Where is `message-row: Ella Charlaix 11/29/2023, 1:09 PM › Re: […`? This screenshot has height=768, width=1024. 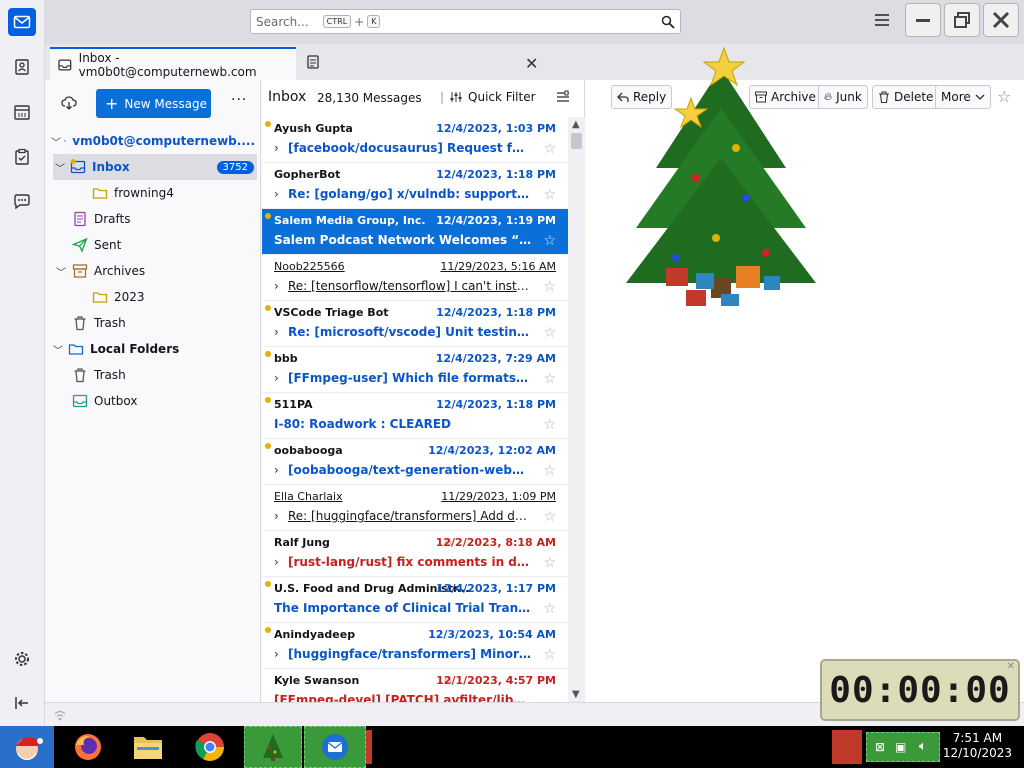 message-row: Ella Charlaix 11/29/2023, 1:09 PM › Re: [… is located at coordinates (415, 508).